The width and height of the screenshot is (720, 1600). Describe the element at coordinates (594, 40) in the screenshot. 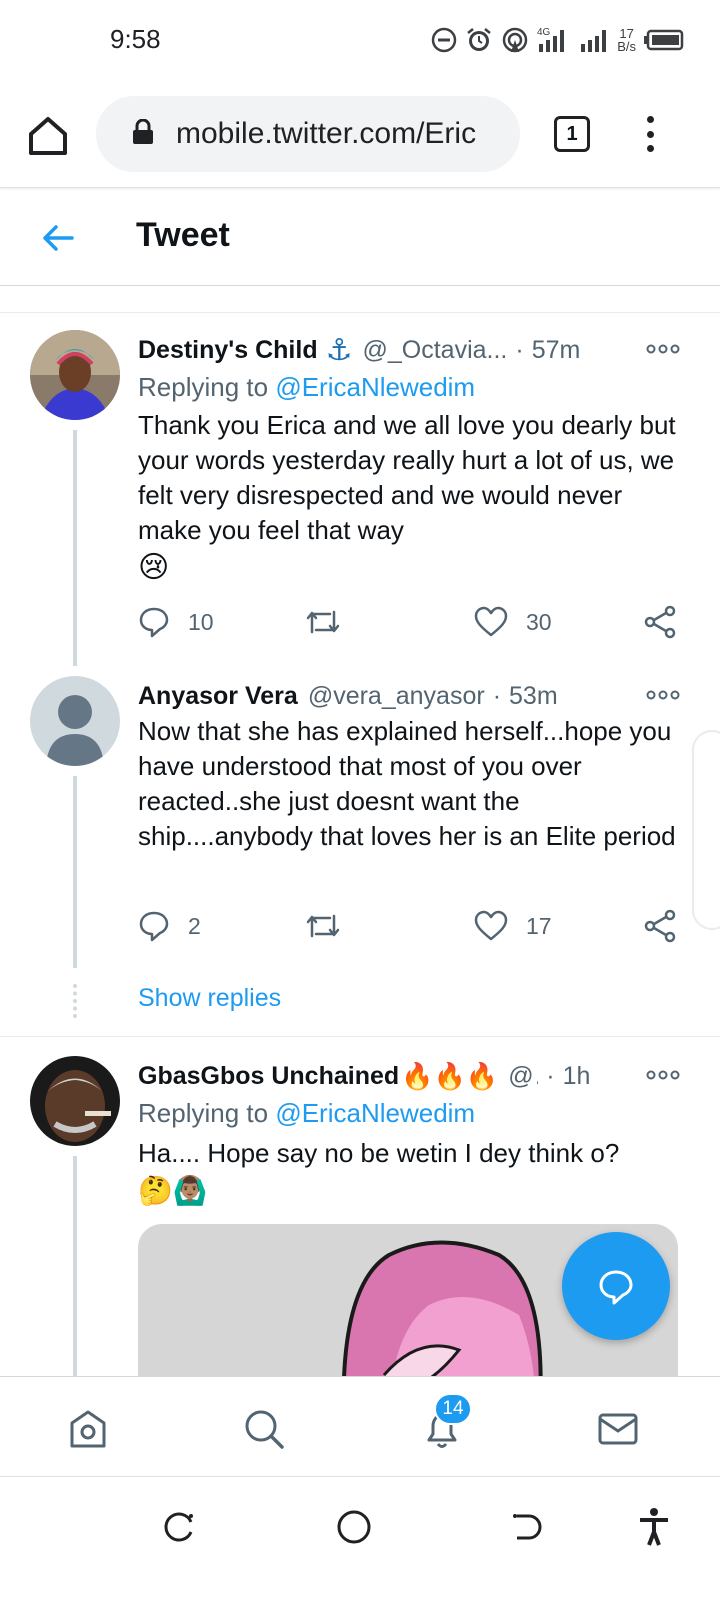

I see `signal-icon` at that location.